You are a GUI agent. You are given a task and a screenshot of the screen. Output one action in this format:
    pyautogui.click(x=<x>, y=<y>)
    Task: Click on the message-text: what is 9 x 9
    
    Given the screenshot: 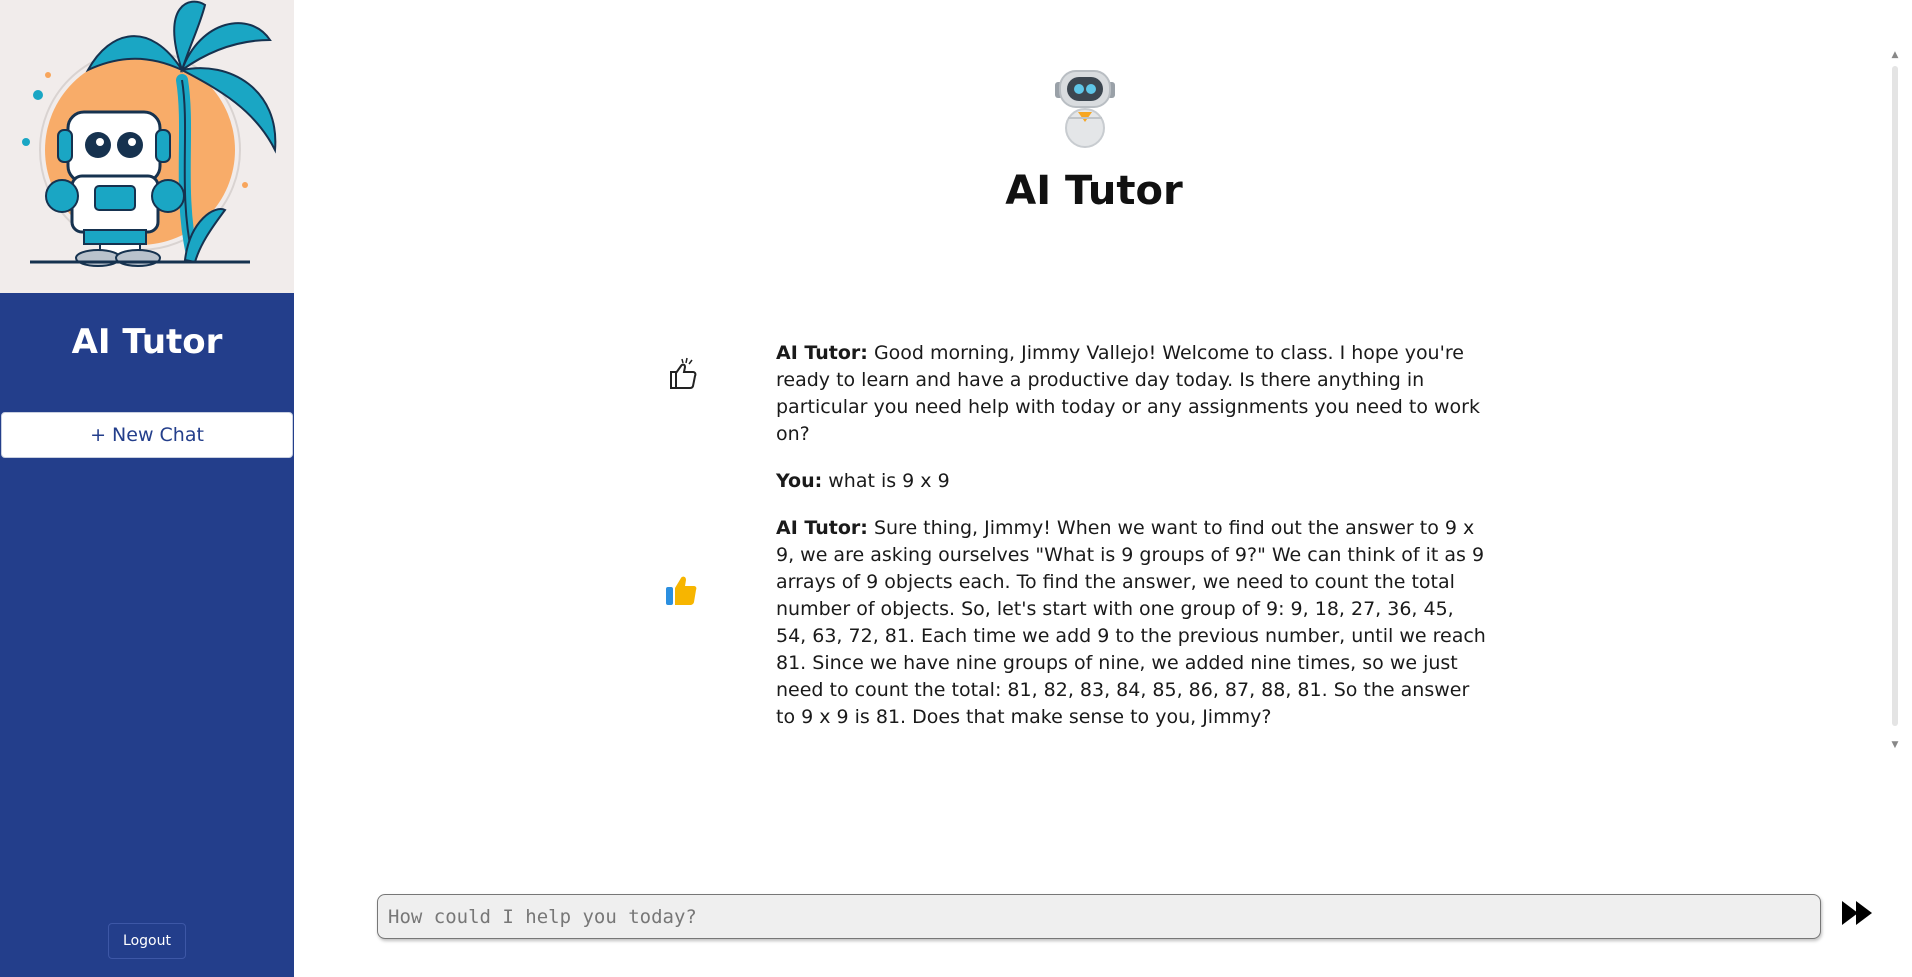 What is the action you would take?
    pyautogui.click(x=886, y=481)
    